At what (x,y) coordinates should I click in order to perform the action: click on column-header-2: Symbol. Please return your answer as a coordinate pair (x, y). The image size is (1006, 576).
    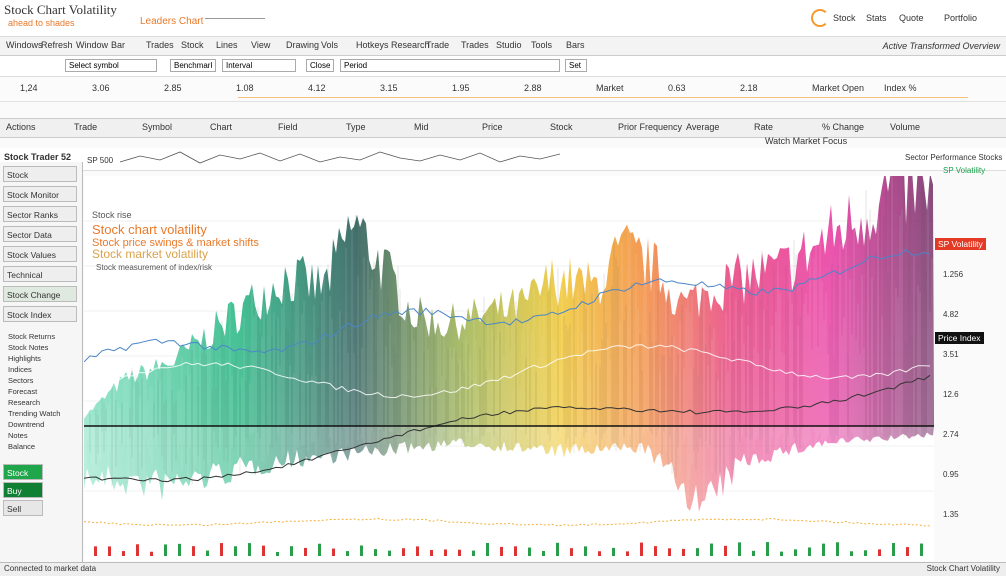
    Looking at the image, I should click on (157, 127).